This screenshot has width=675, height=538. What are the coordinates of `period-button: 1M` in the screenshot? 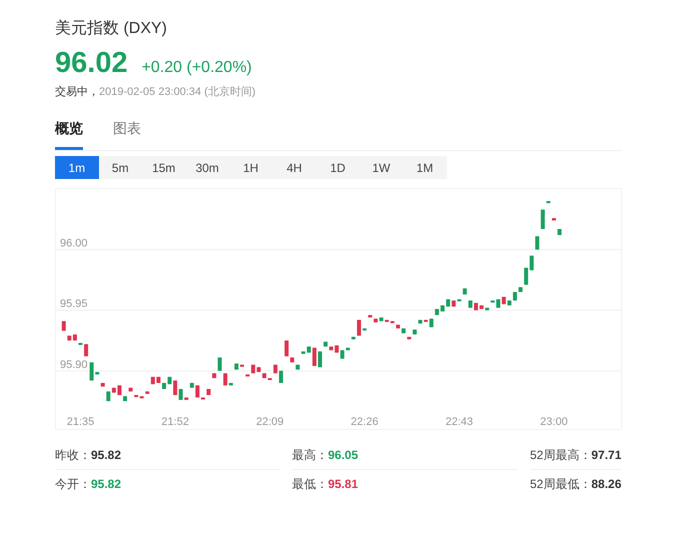 It's located at (424, 167).